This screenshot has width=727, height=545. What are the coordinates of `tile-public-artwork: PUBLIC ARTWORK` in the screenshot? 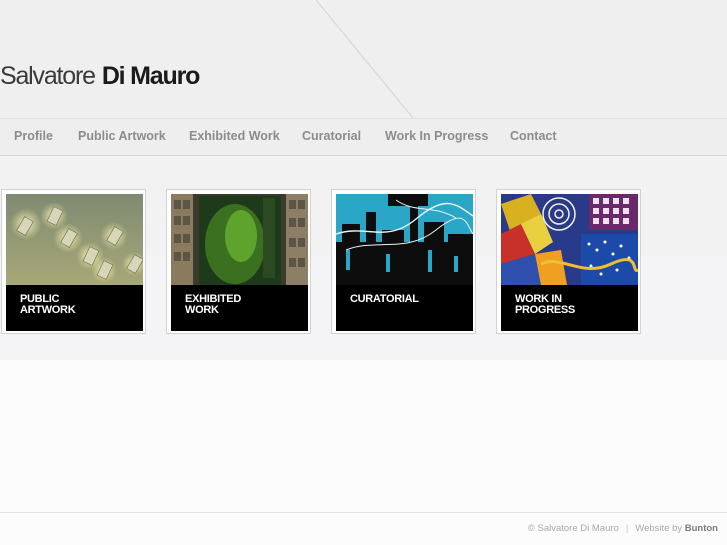 It's located at (73, 261).